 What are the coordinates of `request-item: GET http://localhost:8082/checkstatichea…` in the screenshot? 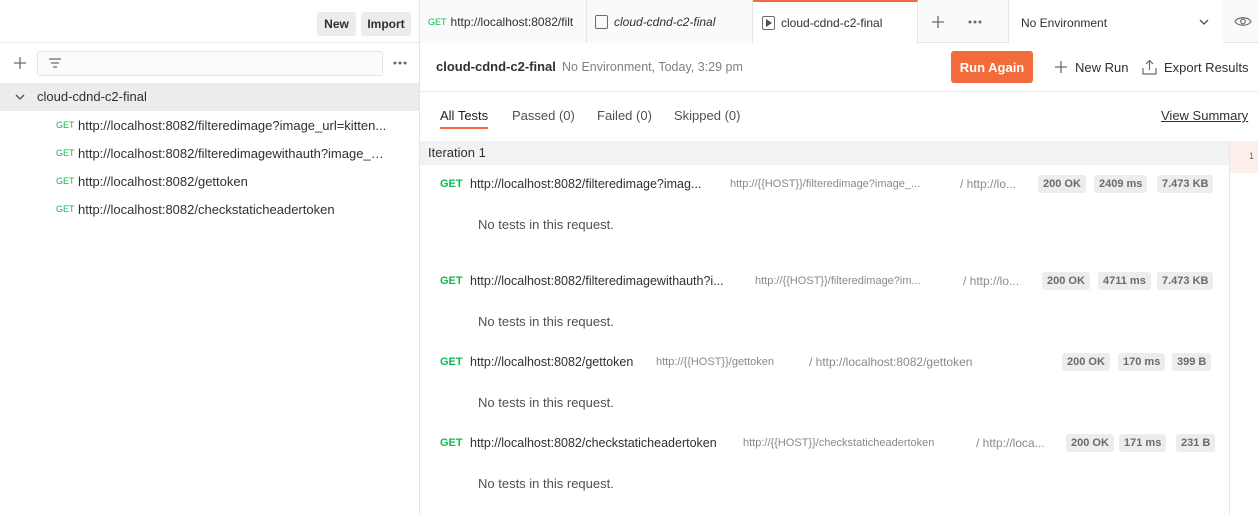 It's located at (209, 209).